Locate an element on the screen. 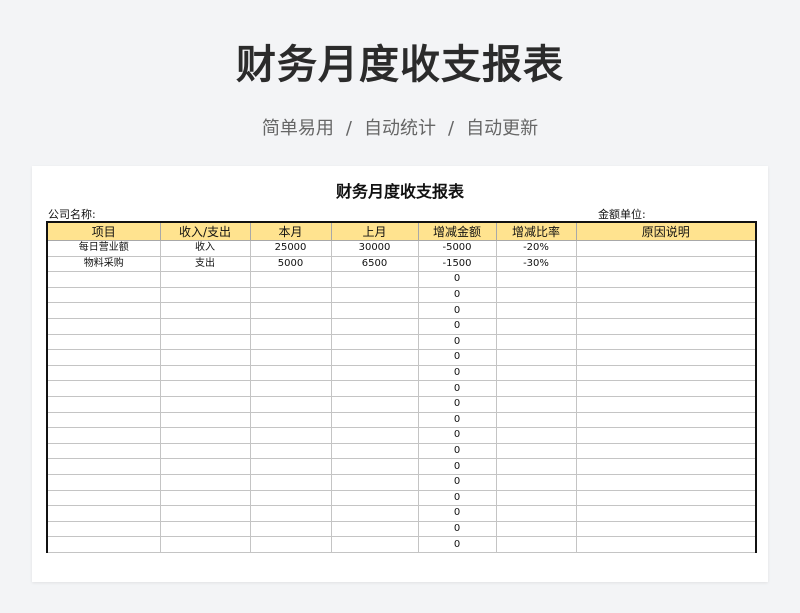 The height and width of the screenshot is (613, 800). table-cell: 5000 is located at coordinates (290, 264).